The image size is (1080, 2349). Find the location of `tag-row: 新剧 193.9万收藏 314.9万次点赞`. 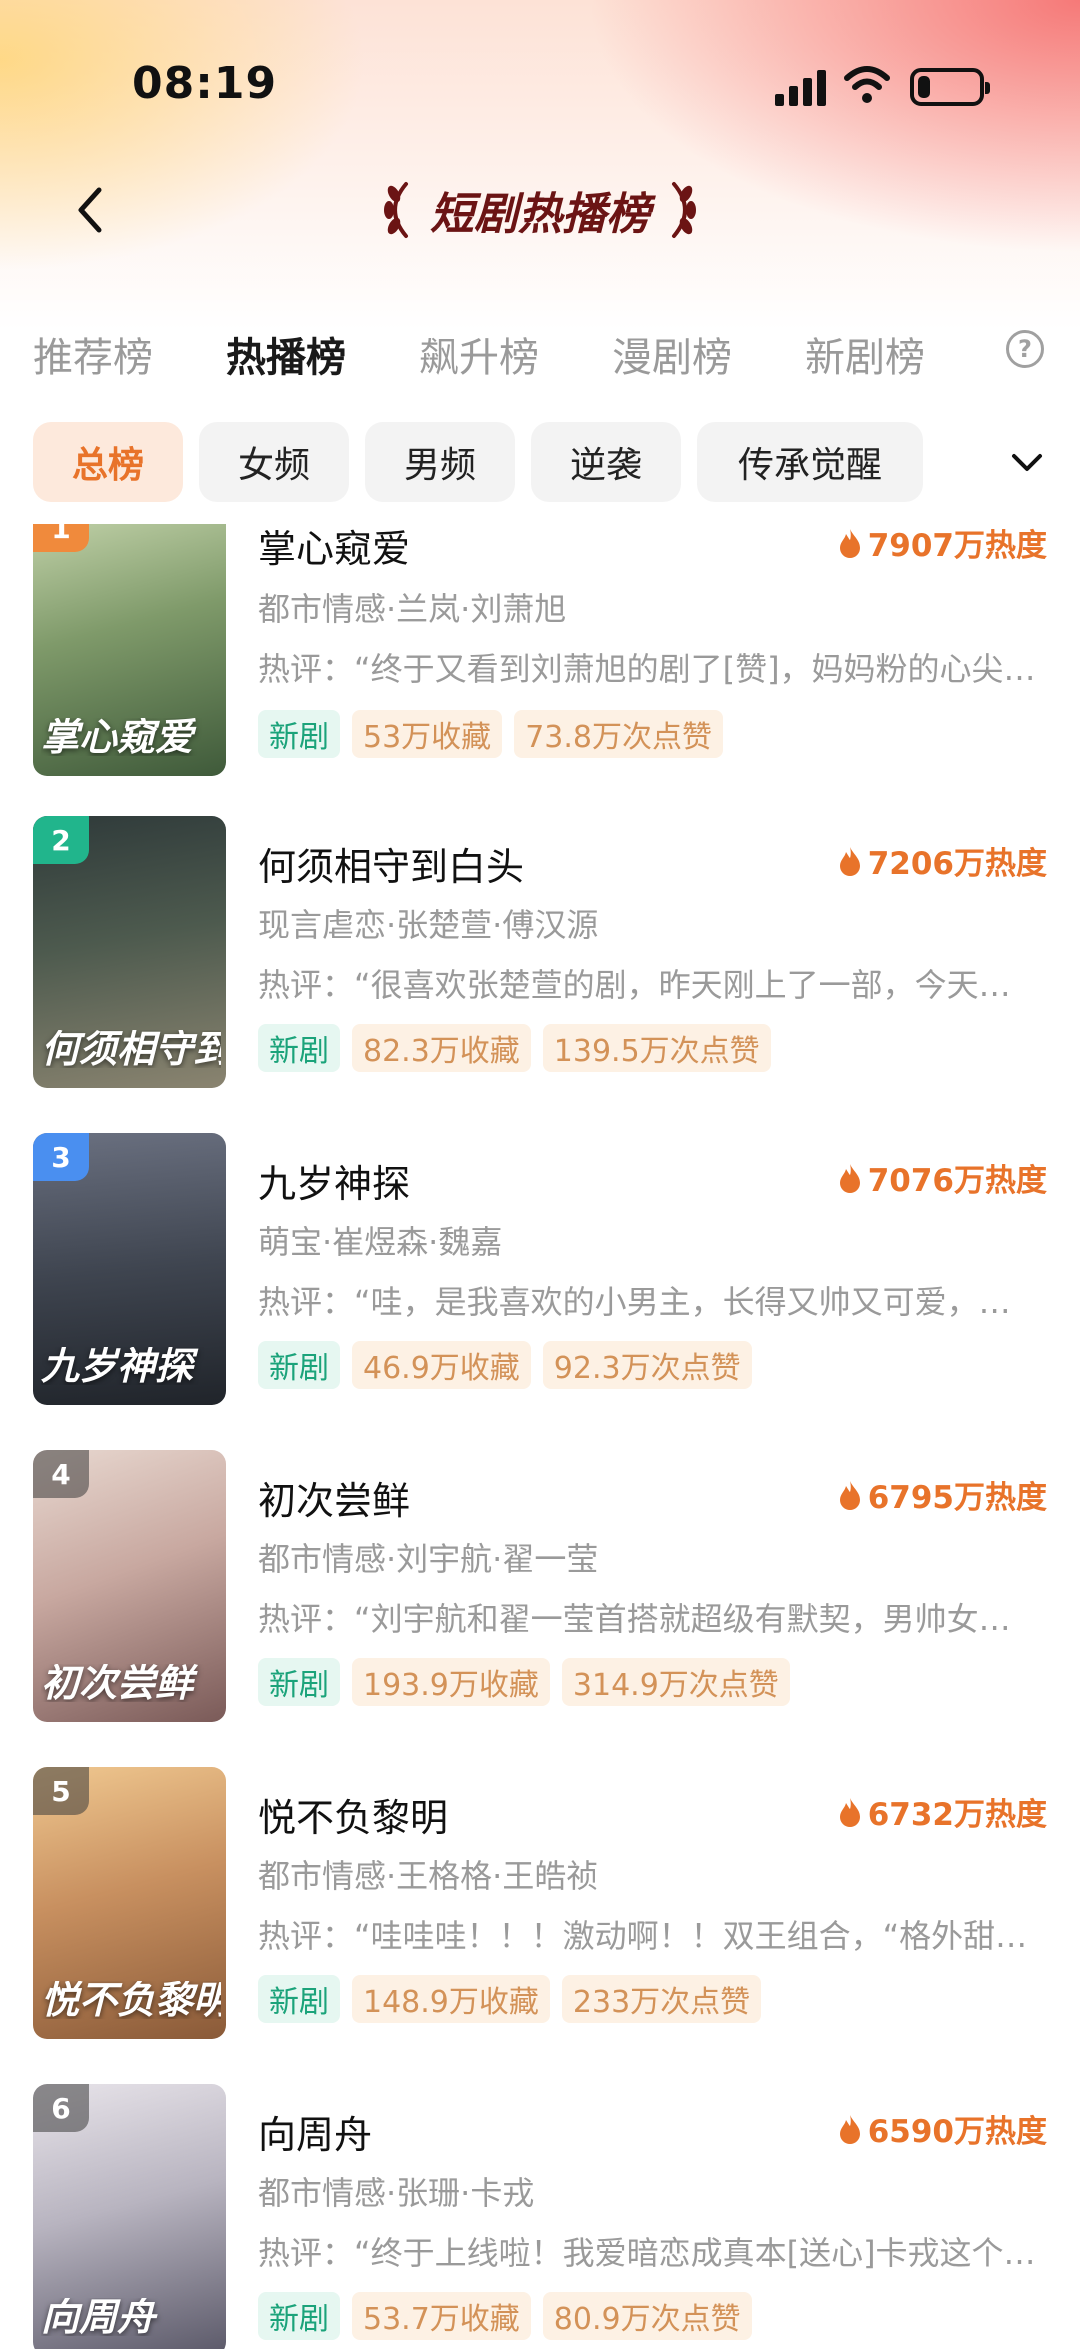

tag-row: 新剧 193.9万收藏 314.9万次点赞 is located at coordinates (530, 1682).